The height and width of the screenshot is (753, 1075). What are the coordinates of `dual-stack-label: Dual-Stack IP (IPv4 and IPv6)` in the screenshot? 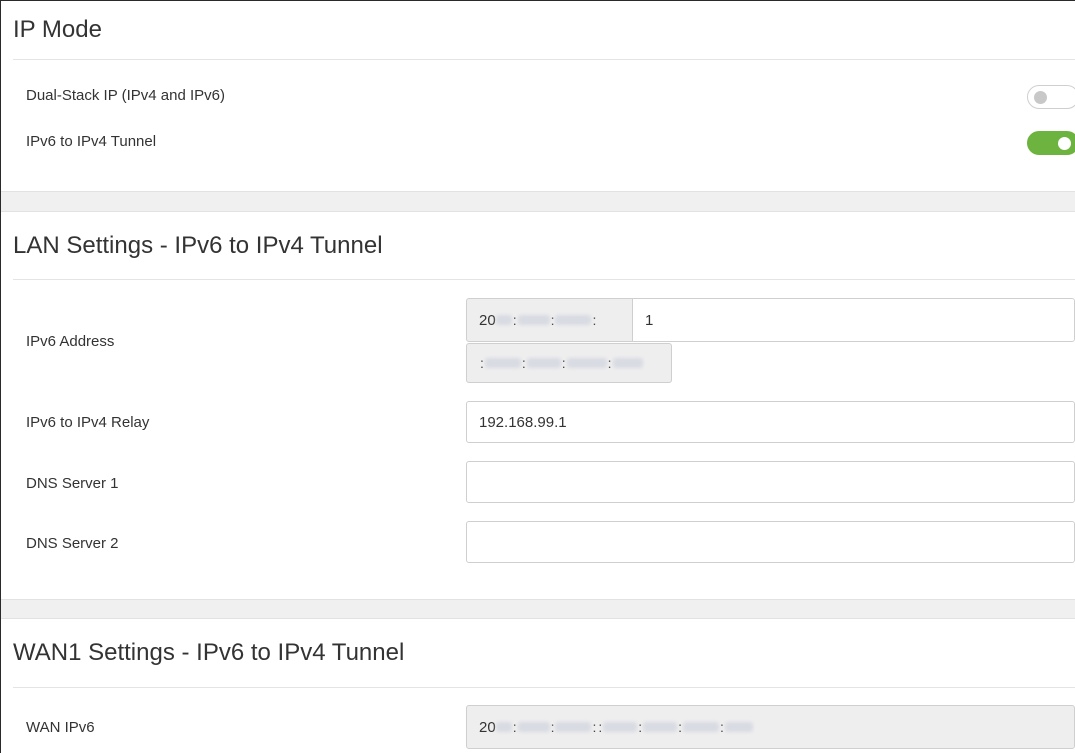 It's located at (125, 95).